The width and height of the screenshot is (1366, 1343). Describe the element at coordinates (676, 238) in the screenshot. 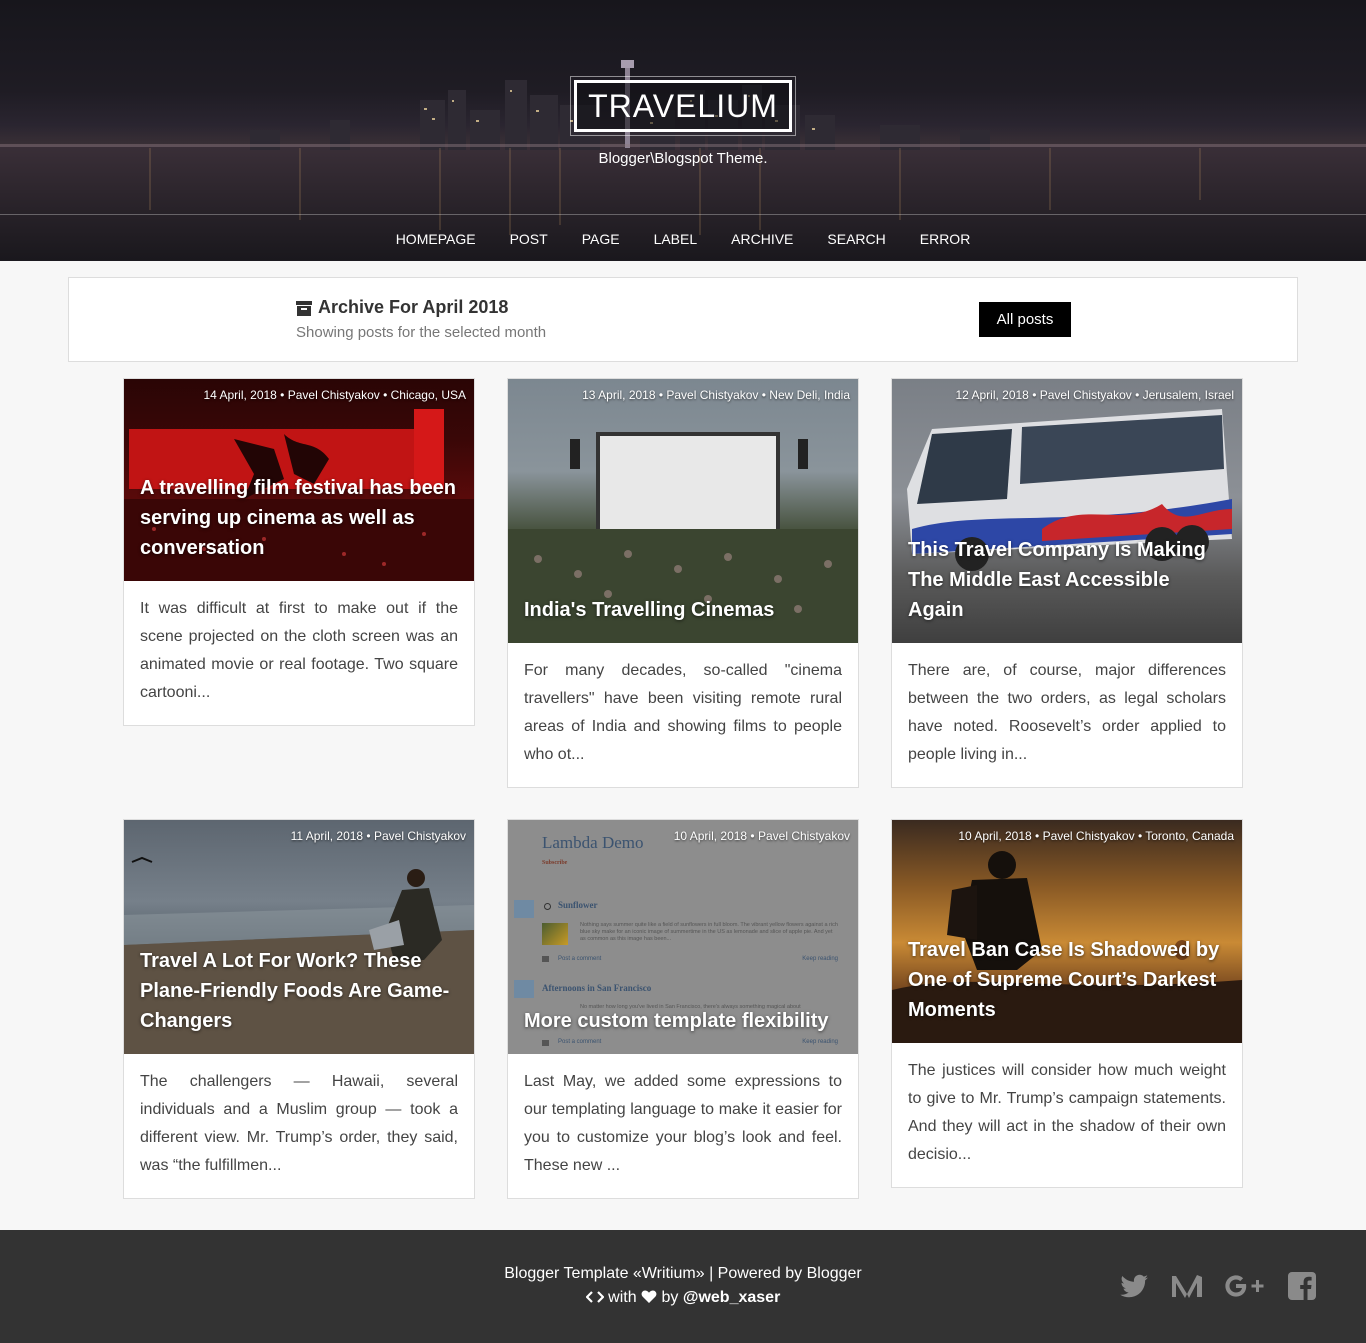

I see `nav-label: LABEL` at that location.